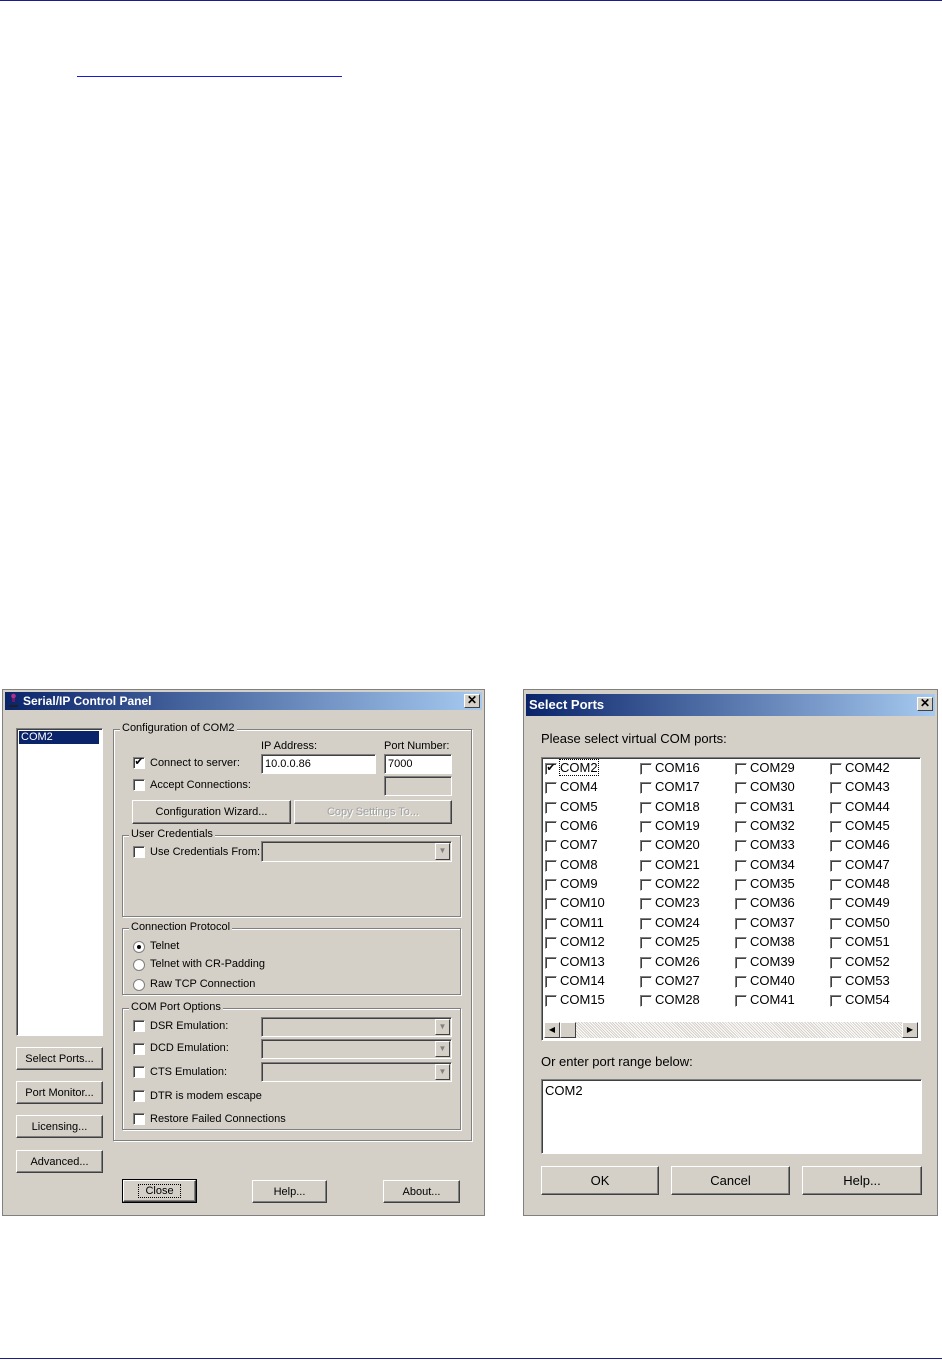 This screenshot has width=942, height=1360. Describe the element at coordinates (139, 985) in the screenshot. I see `raw-tcp-radio` at that location.